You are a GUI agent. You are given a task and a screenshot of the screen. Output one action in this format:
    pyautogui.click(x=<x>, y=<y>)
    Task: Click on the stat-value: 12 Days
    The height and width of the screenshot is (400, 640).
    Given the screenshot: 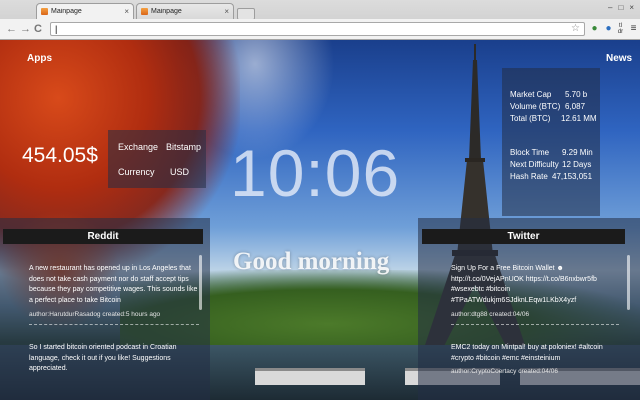 What is the action you would take?
    pyautogui.click(x=577, y=164)
    